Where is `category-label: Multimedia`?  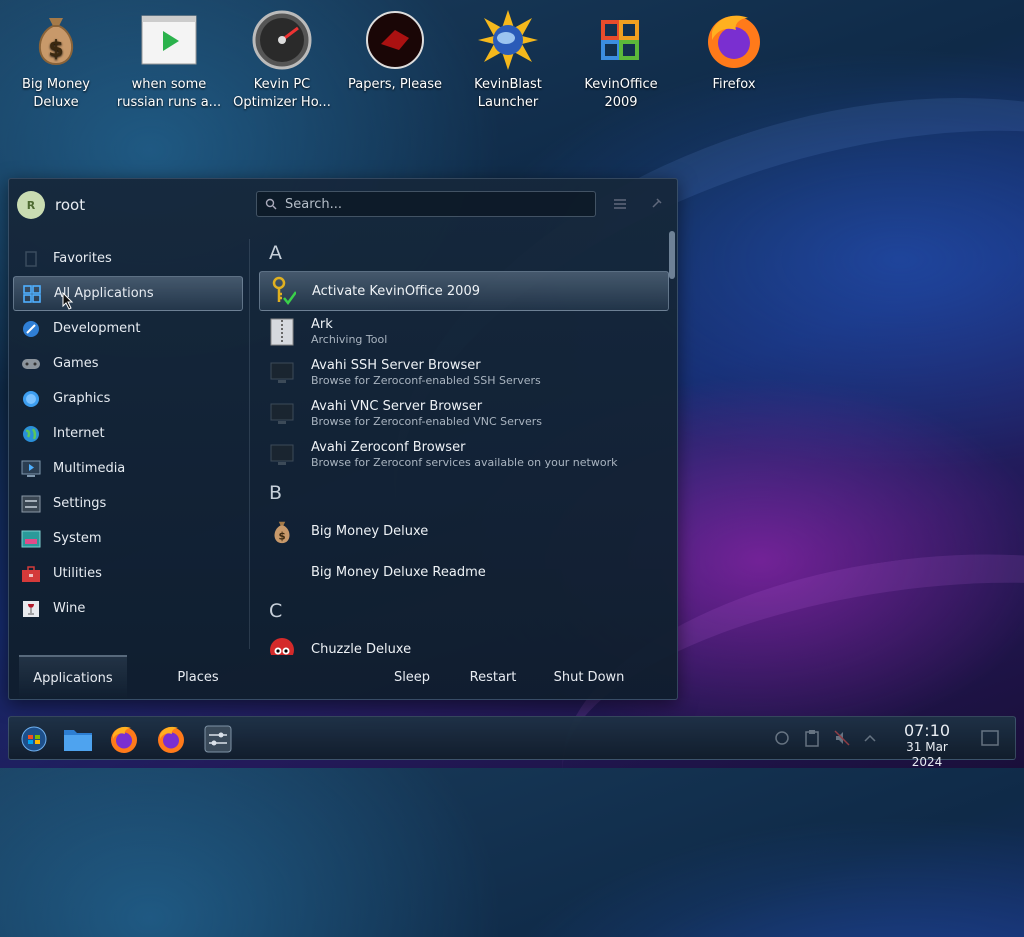
category-label: Multimedia is located at coordinates (89, 468).